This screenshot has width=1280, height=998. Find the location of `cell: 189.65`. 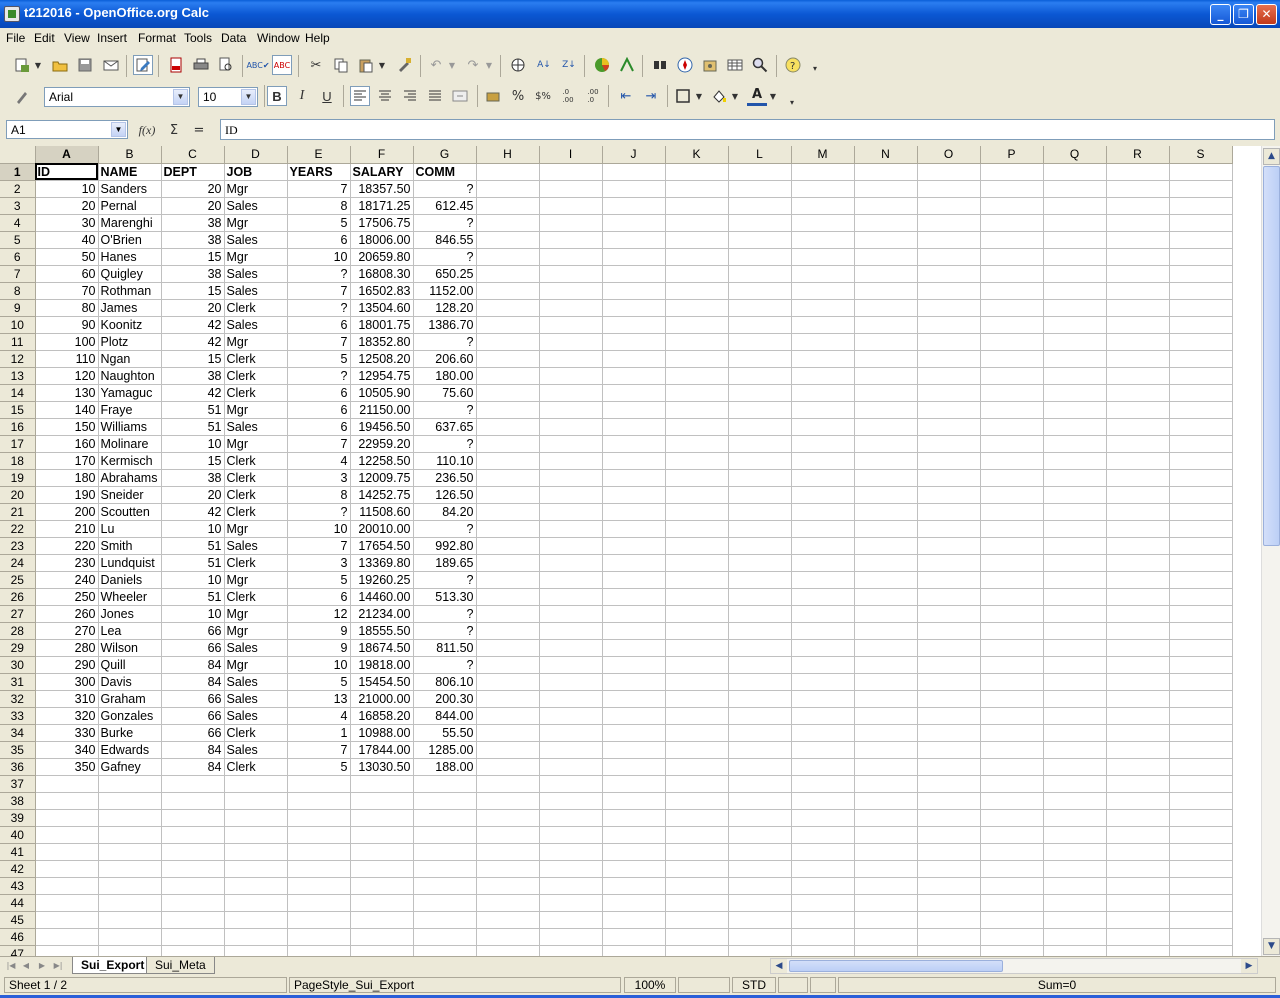

cell: 189.65 is located at coordinates (445, 563).